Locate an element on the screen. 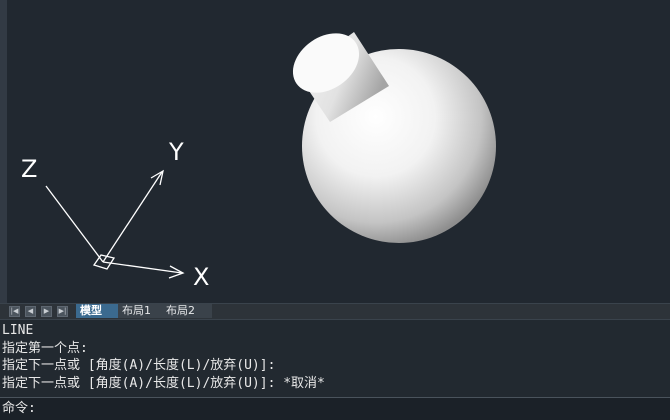  last-icon: ▶| is located at coordinates (62, 311).